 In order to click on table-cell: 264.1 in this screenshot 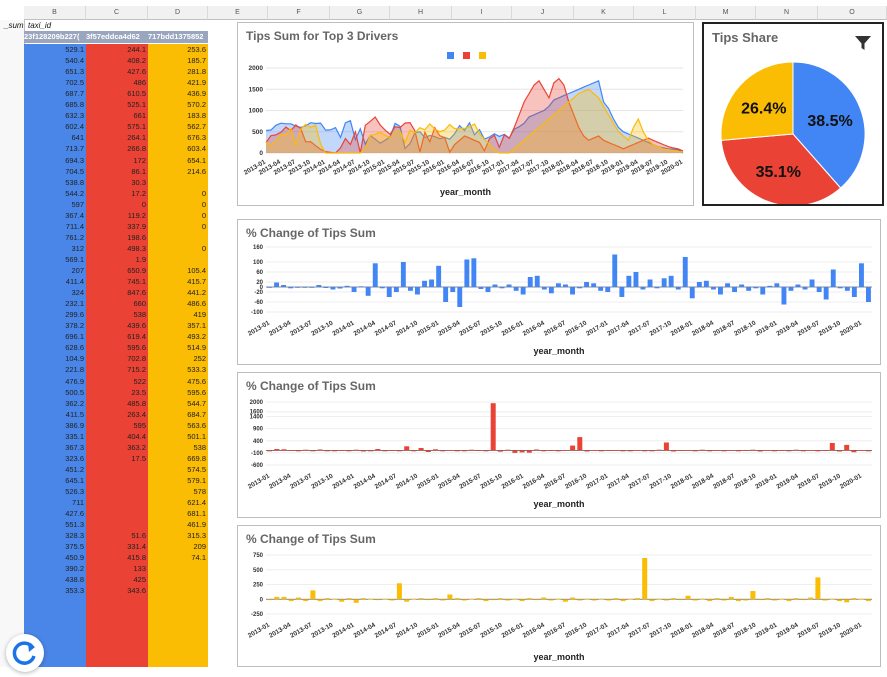, I will do `click(116, 137)`.